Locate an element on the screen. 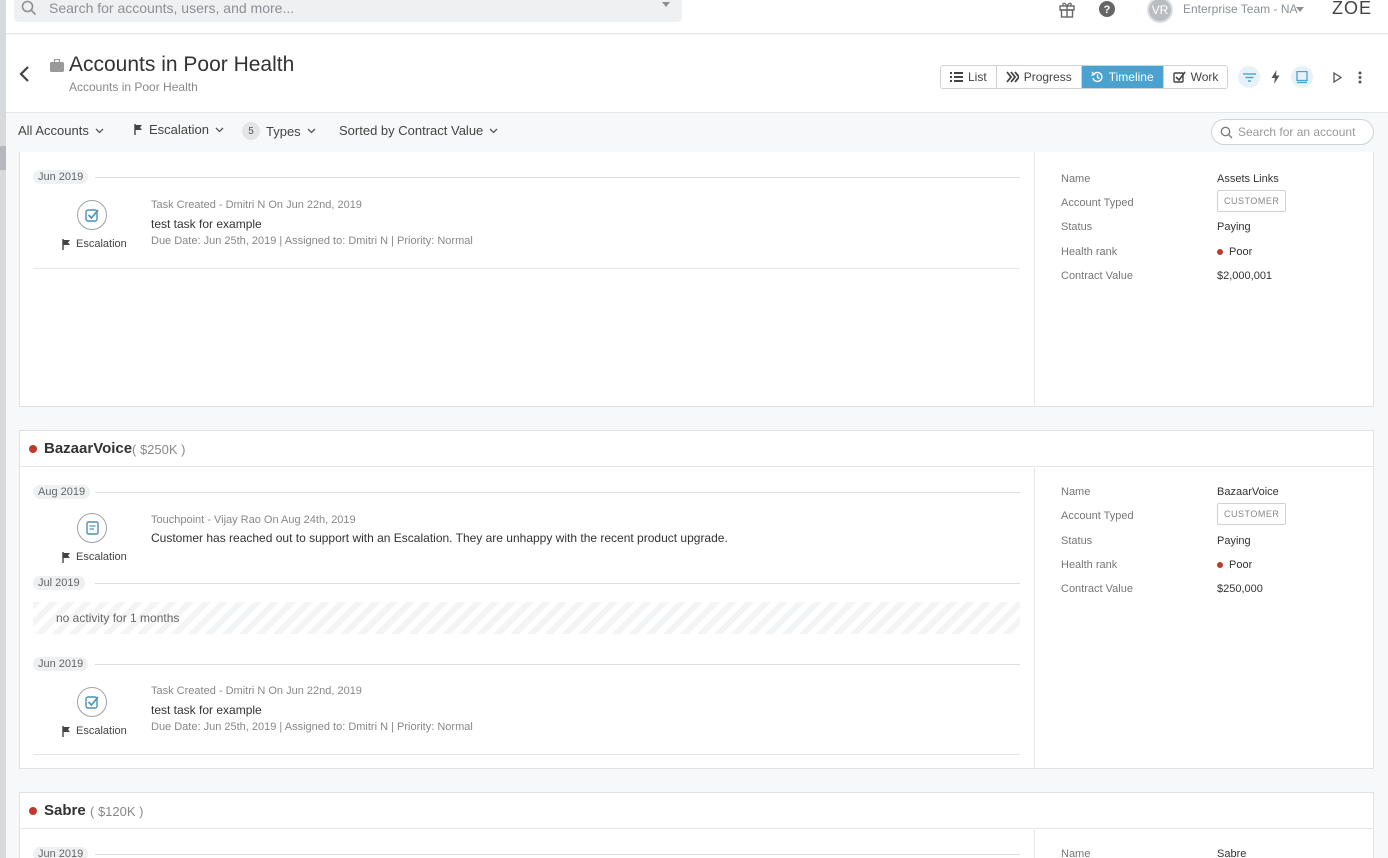  month-divider: Jun 2019 is located at coordinates (526, 177).